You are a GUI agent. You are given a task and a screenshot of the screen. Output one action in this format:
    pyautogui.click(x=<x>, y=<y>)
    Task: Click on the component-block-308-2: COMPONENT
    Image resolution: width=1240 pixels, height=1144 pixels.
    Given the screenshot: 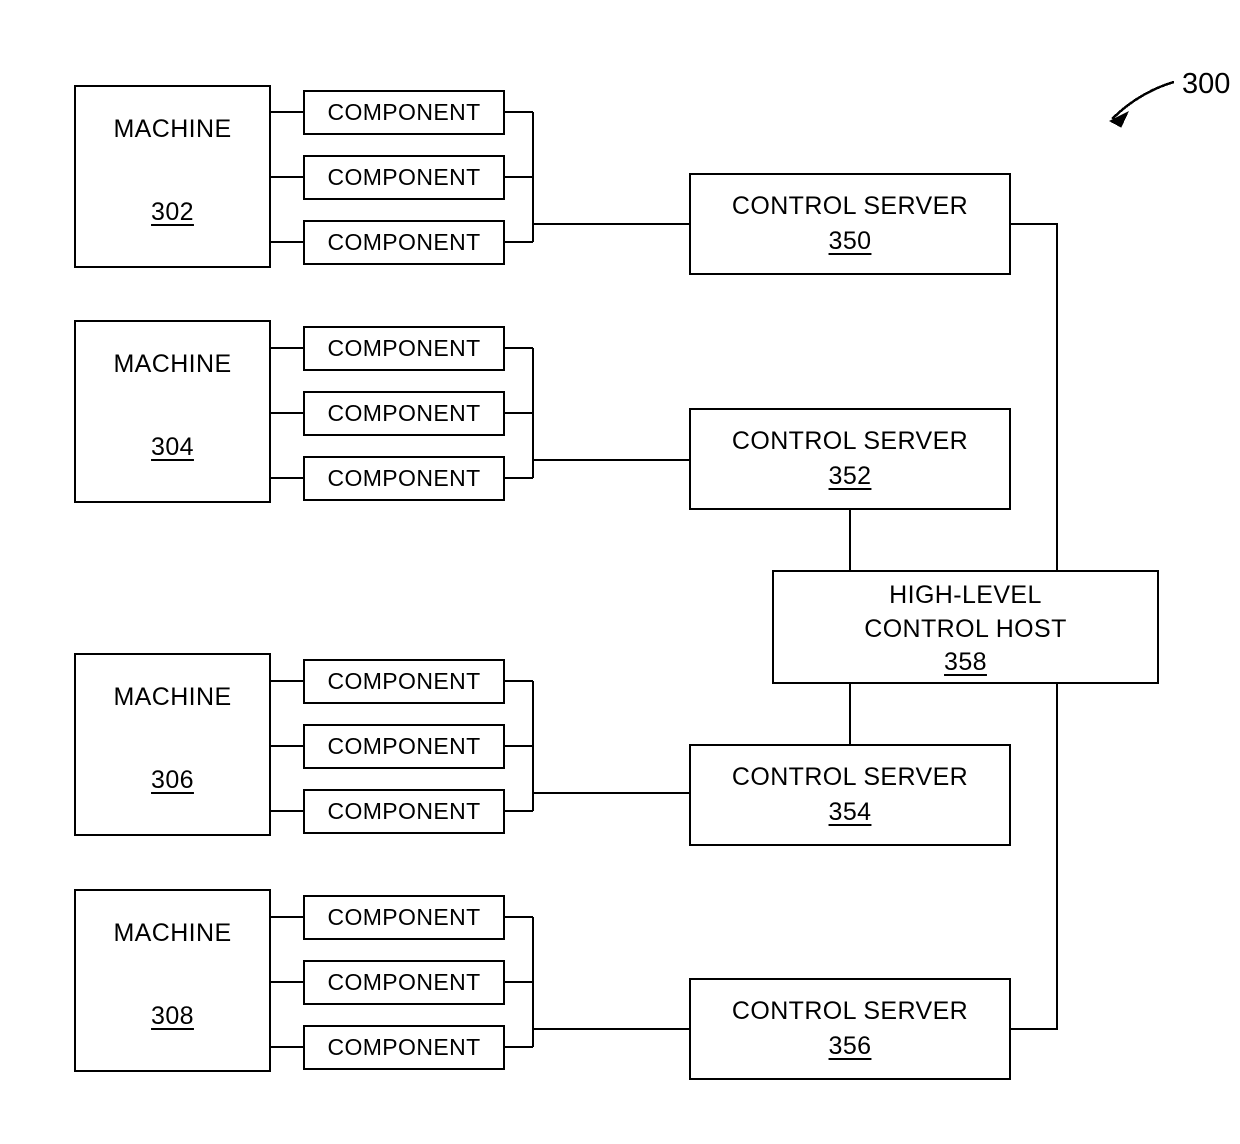 What is the action you would take?
    pyautogui.click(x=404, y=982)
    